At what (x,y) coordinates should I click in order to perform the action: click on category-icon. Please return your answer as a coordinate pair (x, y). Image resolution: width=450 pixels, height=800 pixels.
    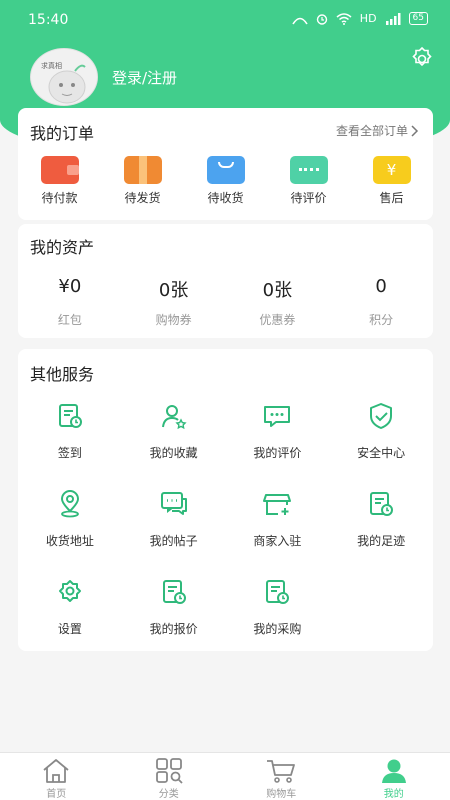
    Looking at the image, I should click on (169, 771).